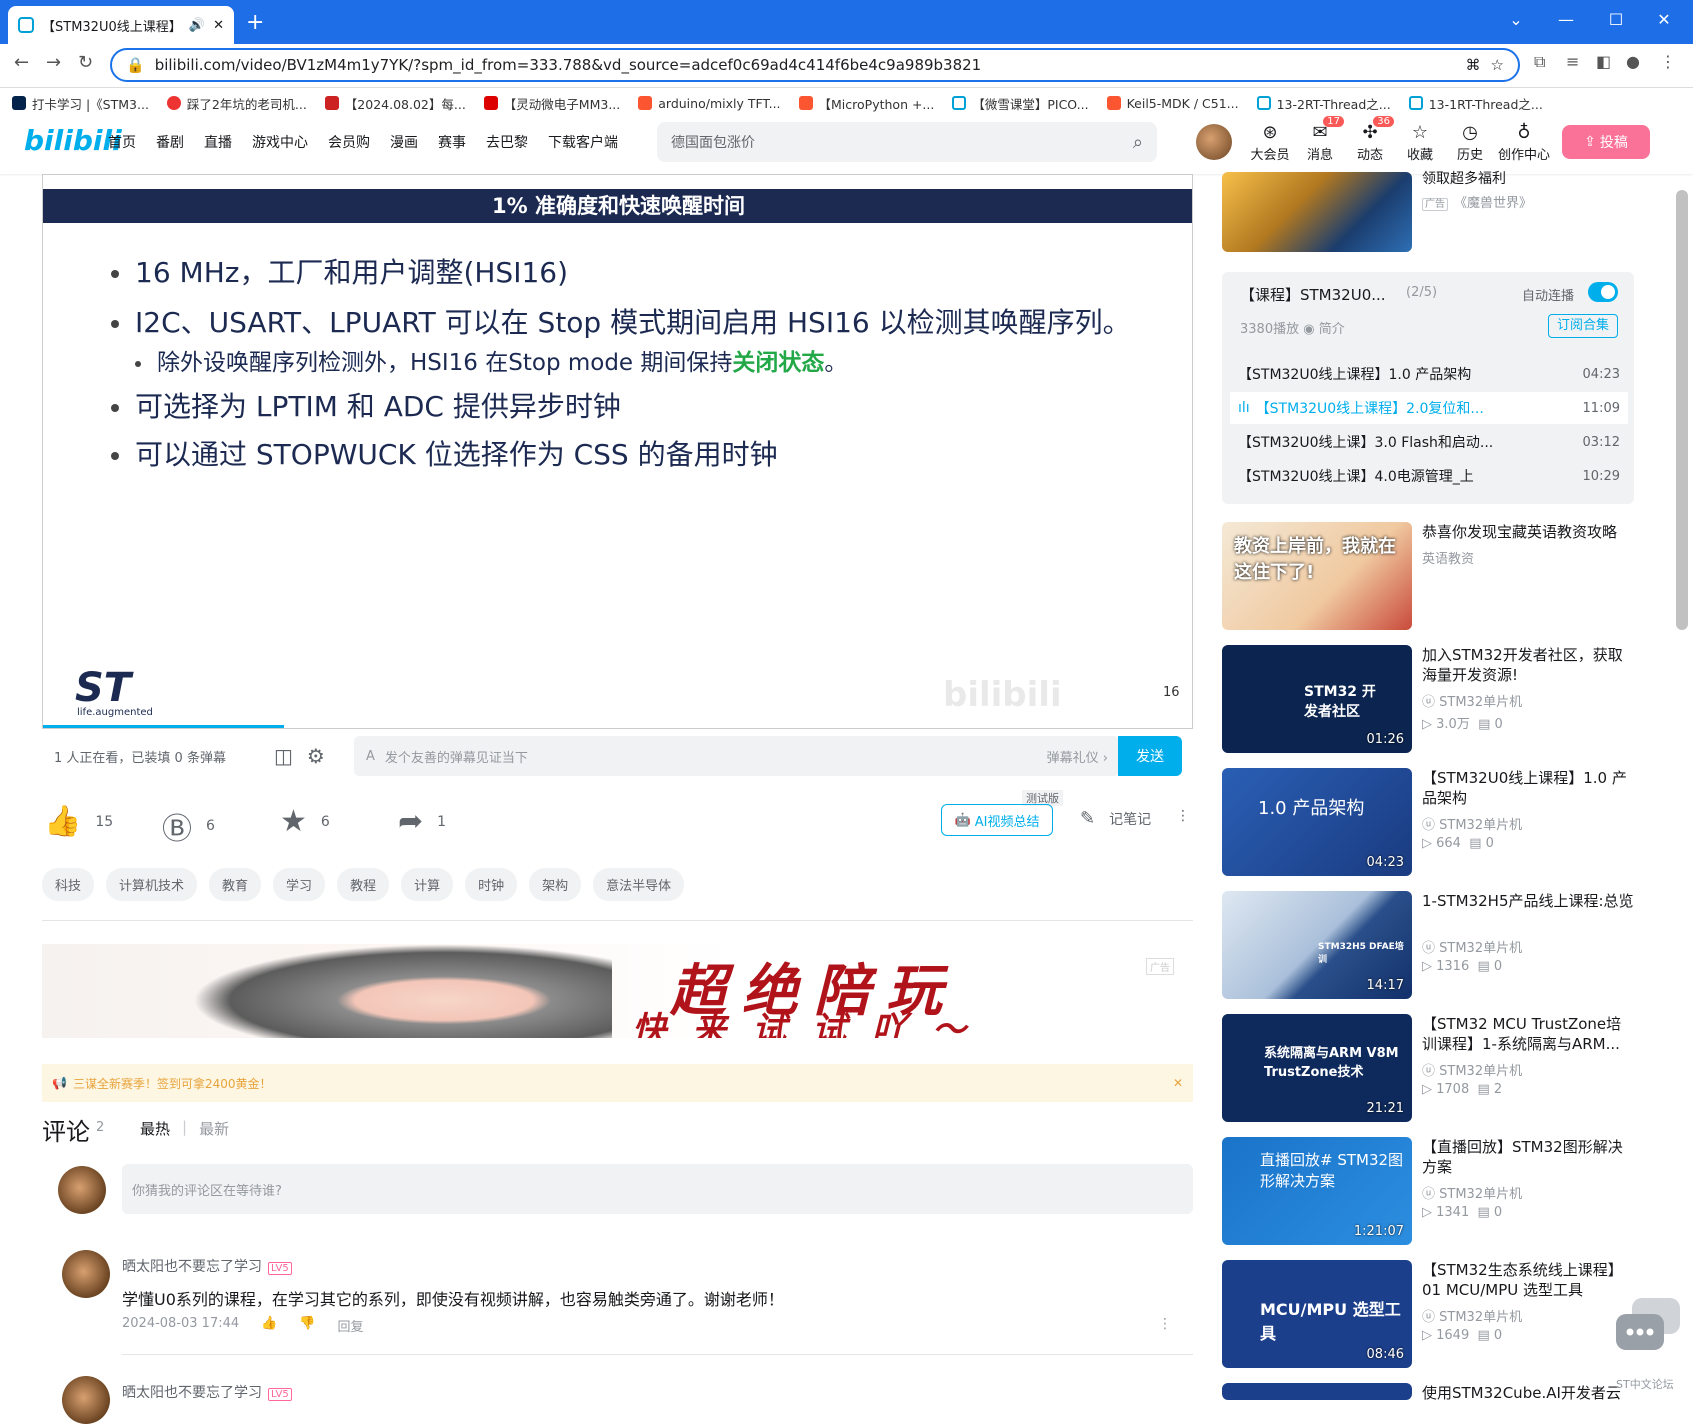  What do you see at coordinates (155, 1128) in the screenshot?
I see `sort-hot: 最热` at bounding box center [155, 1128].